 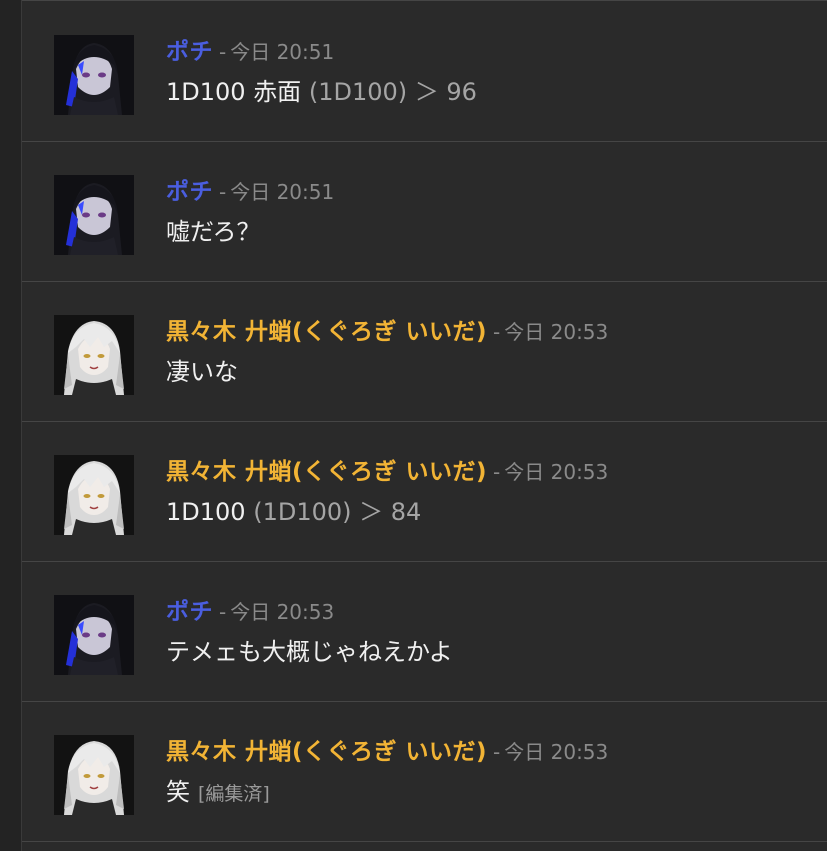 I want to click on content-text: 凄いな, so click(x=202, y=372).